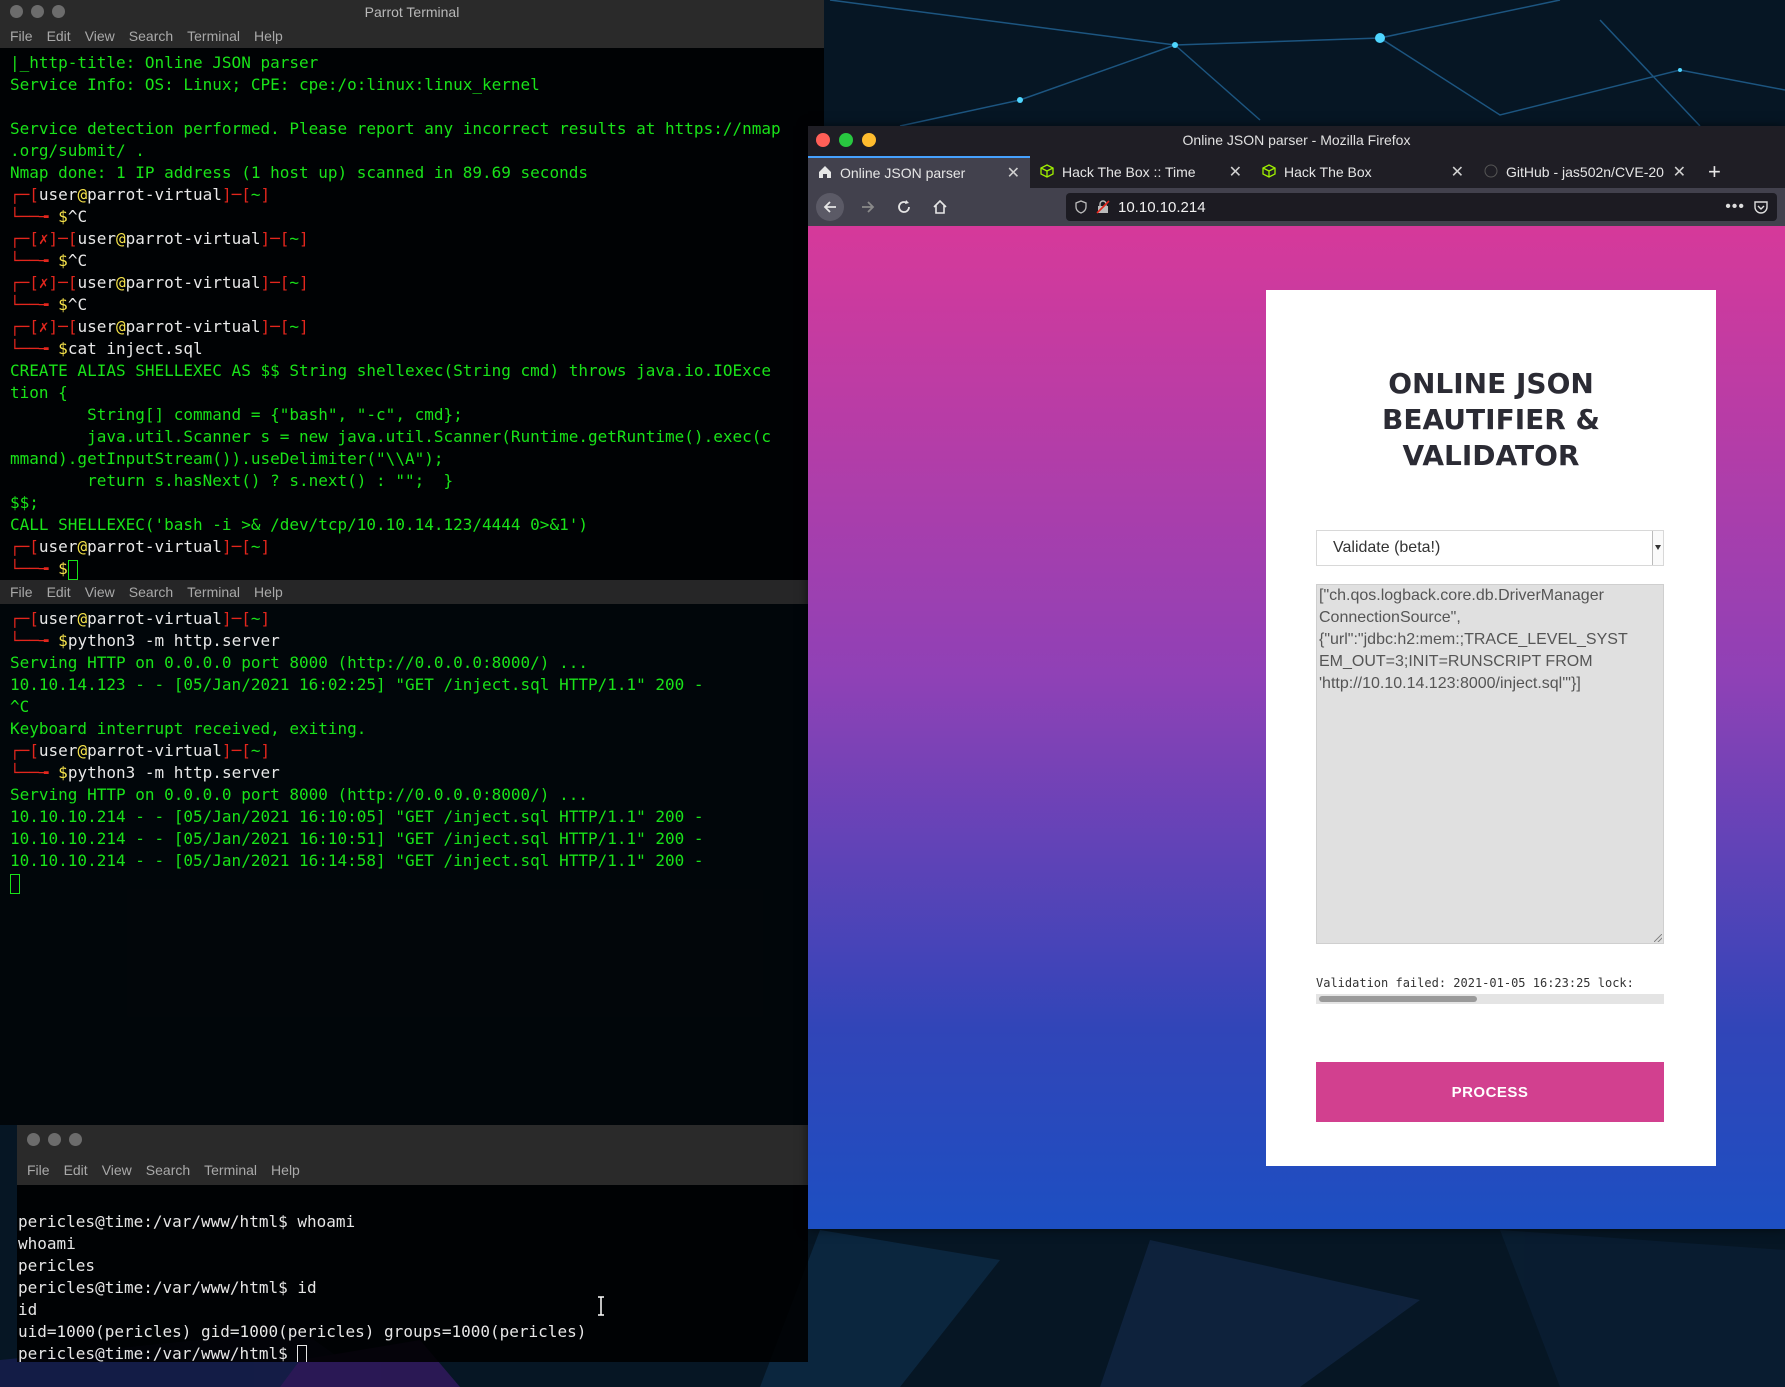 This screenshot has width=1785, height=1387. What do you see at coordinates (1129, 172) in the screenshot?
I see `tab-label: Hack The Box :: Time` at bounding box center [1129, 172].